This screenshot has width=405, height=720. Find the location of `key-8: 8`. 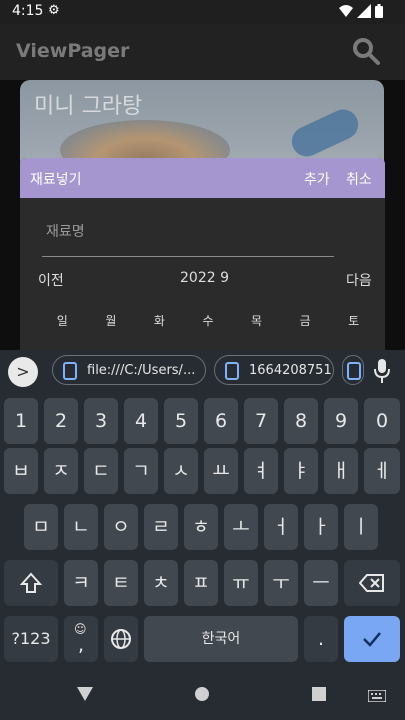

key-8: 8 is located at coordinates (301, 421).